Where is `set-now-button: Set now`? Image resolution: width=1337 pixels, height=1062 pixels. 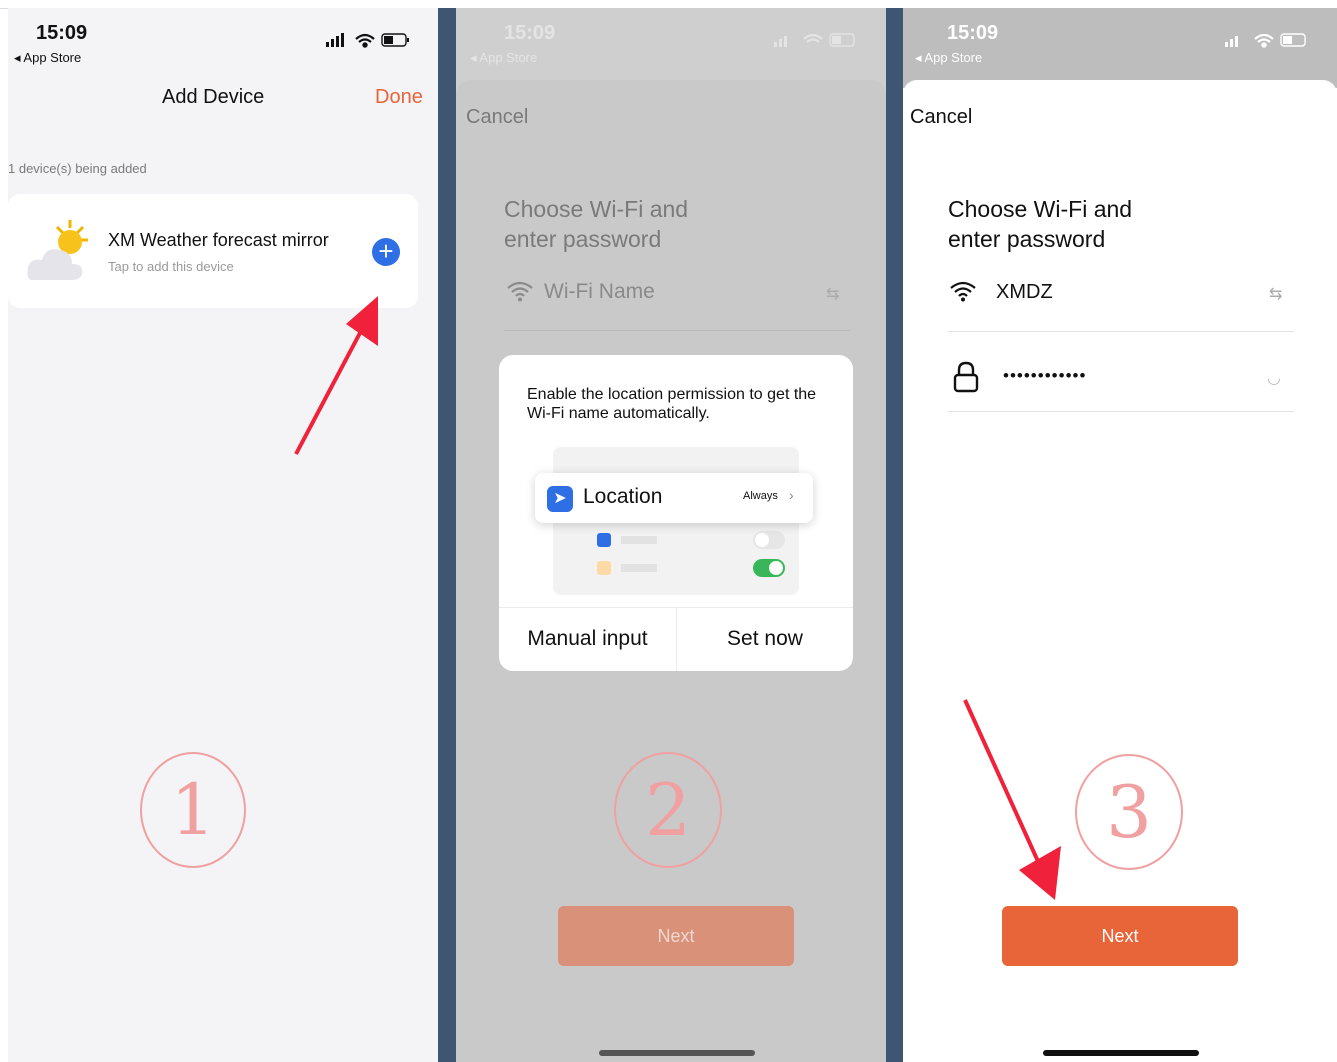
set-now-button: Set now is located at coordinates (765, 639).